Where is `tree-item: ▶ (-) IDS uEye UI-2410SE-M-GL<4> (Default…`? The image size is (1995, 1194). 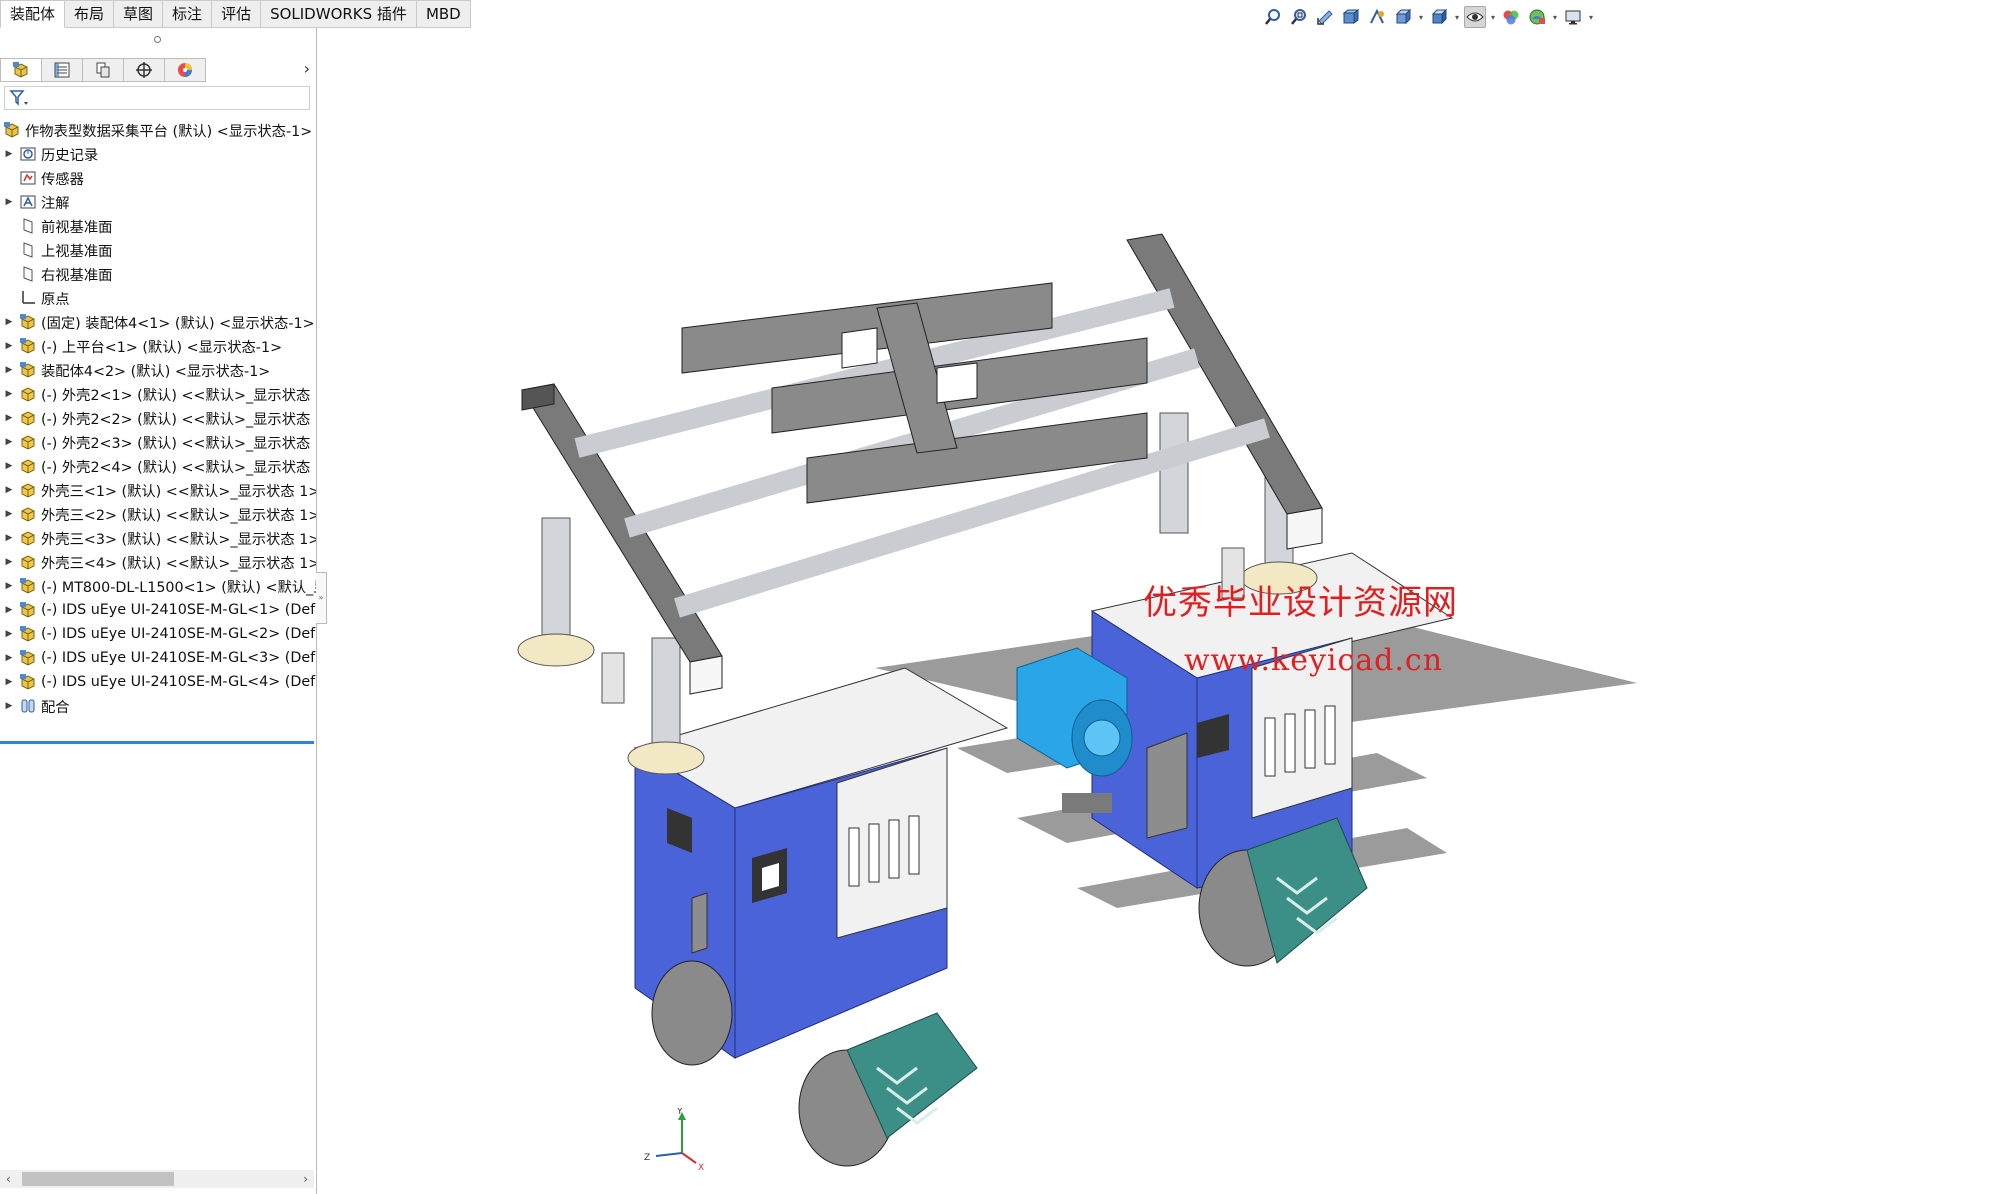 tree-item: ▶ (-) IDS uEye UI-2410SE-M-GL<4> (Default… is located at coordinates (158, 682).